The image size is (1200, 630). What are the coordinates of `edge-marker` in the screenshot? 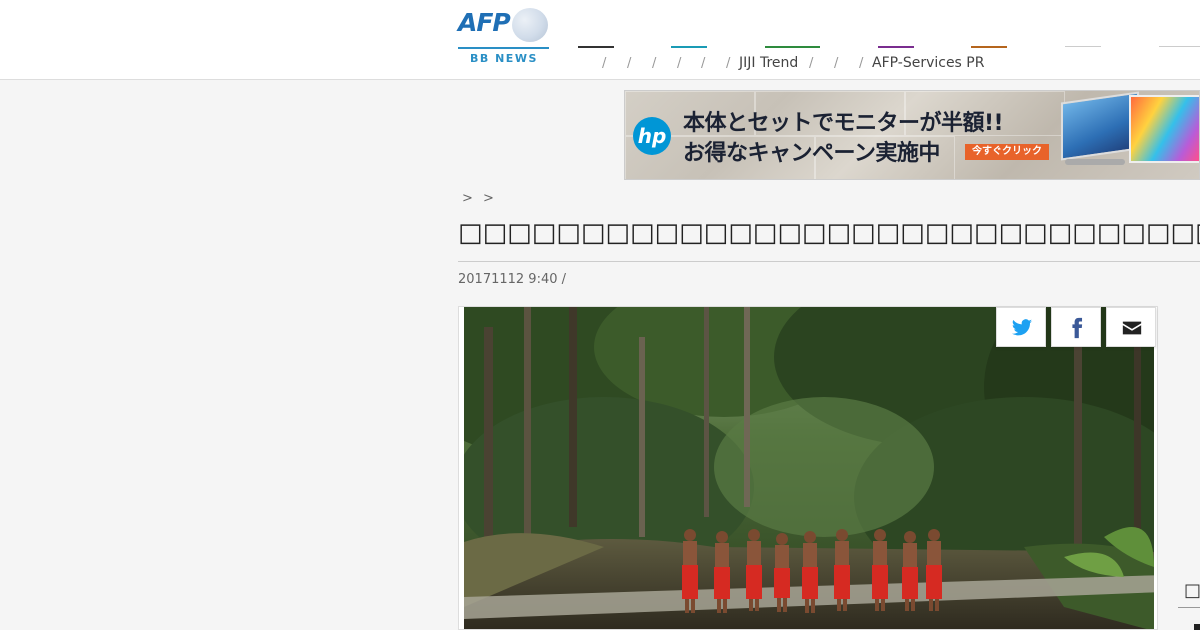 It's located at (1197, 627).